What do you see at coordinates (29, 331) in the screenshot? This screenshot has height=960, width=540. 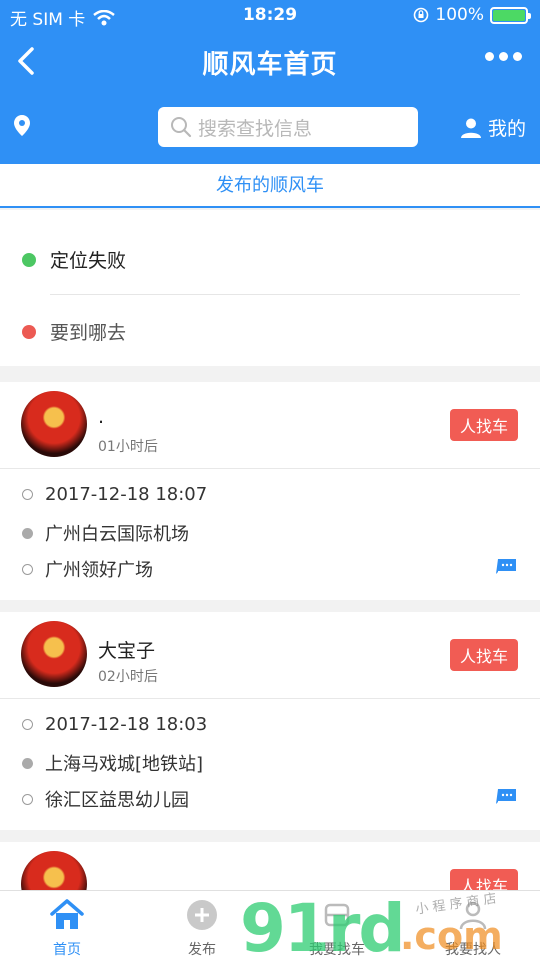 I see `destination-dot` at bounding box center [29, 331].